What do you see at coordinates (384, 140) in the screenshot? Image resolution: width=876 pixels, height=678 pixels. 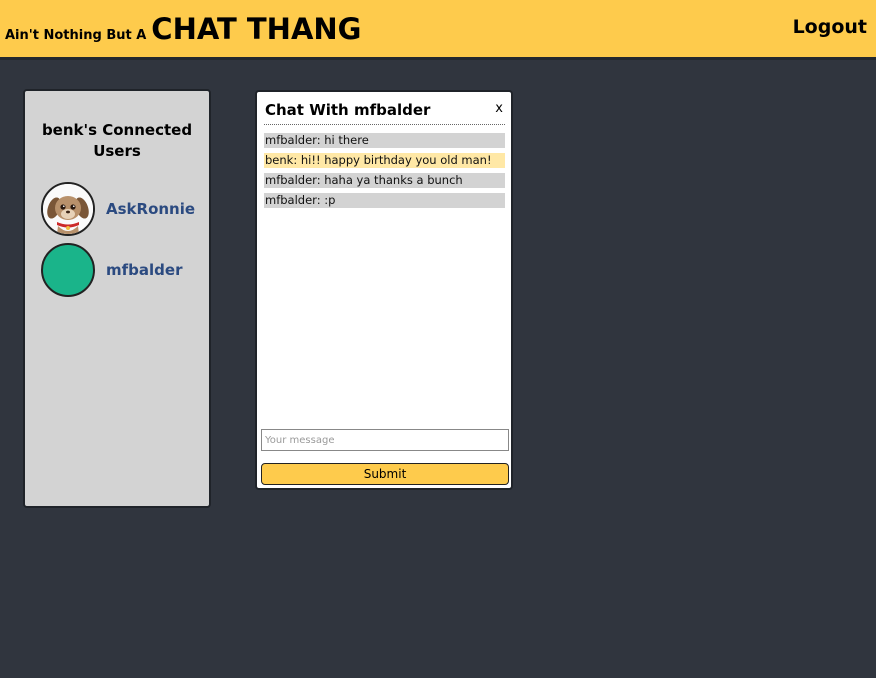 I see `chat-message: mfbalder: hi there` at bounding box center [384, 140].